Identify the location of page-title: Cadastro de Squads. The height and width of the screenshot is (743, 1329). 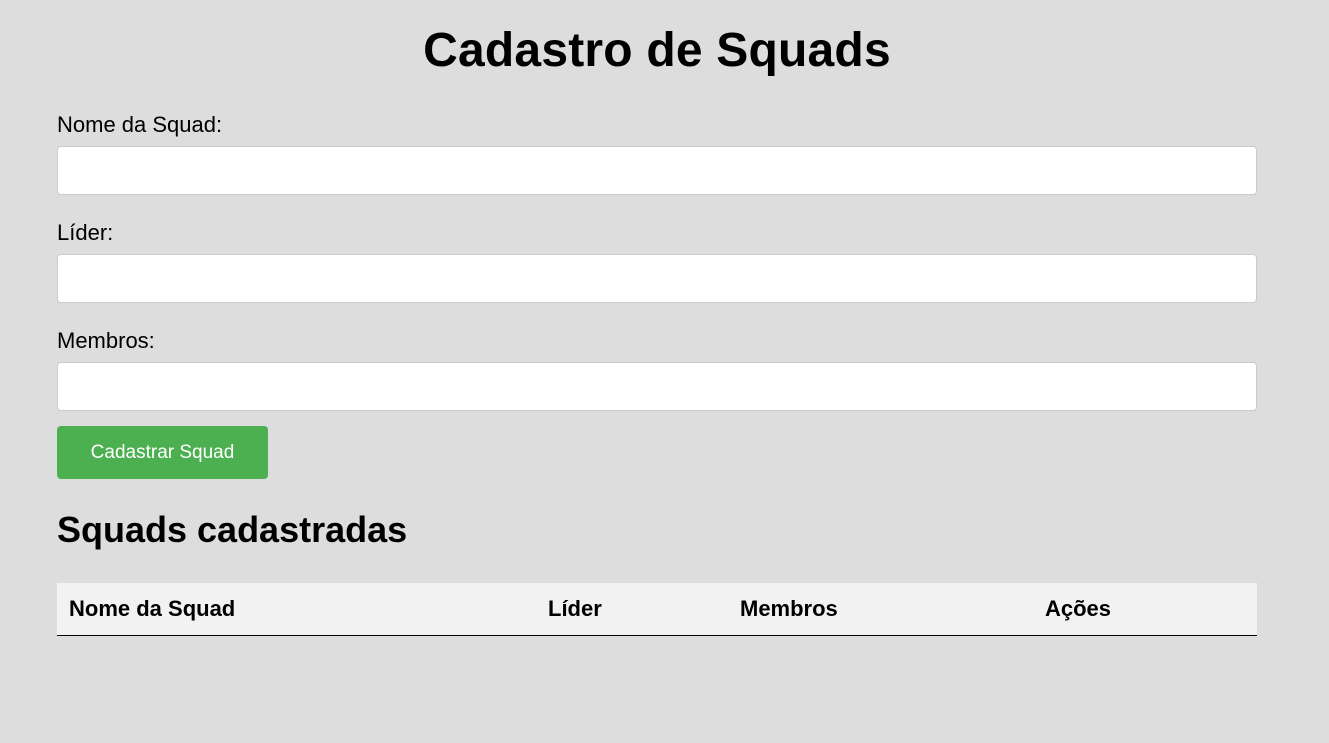
(657, 50).